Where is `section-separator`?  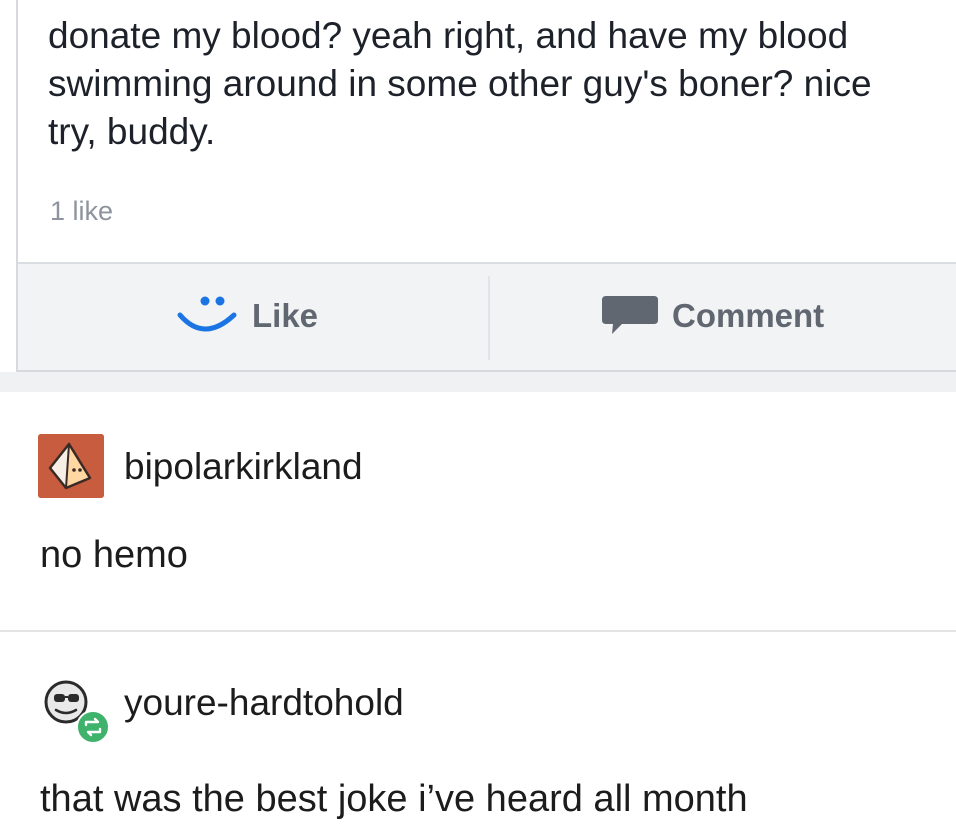
section-separator is located at coordinates (478, 382).